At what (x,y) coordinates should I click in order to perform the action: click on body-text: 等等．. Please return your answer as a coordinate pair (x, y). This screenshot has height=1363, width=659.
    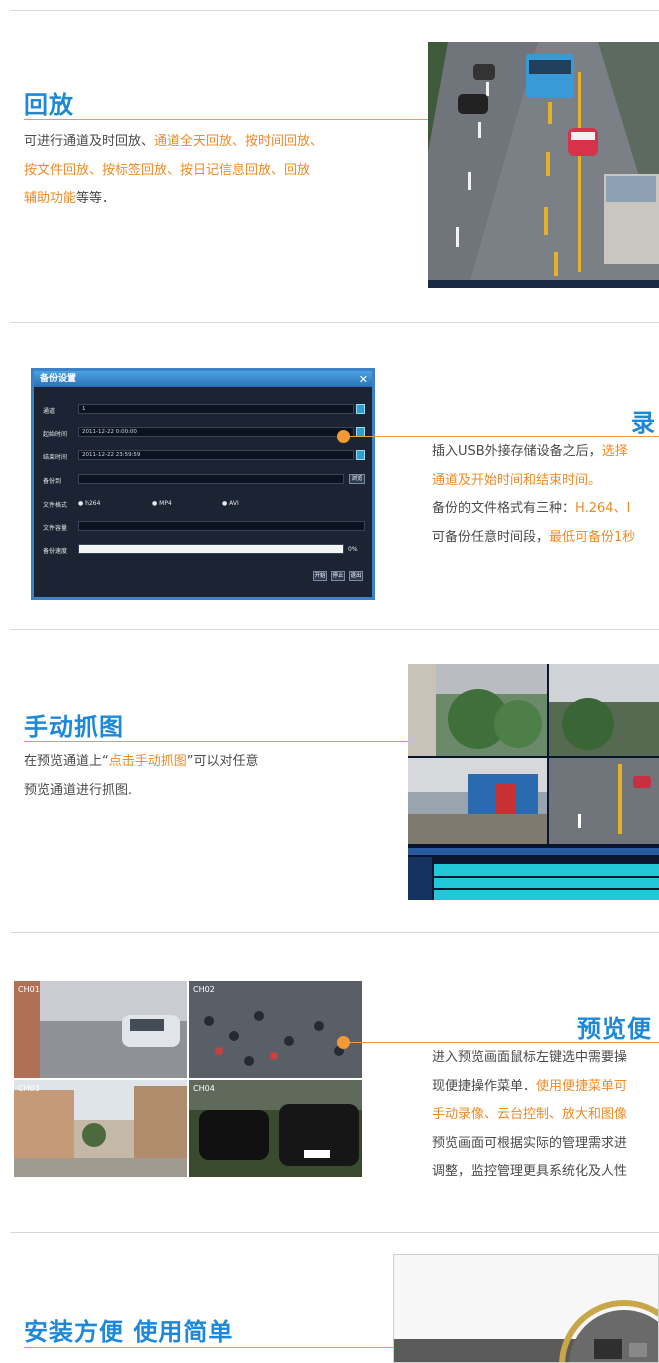
    Looking at the image, I should click on (96, 198).